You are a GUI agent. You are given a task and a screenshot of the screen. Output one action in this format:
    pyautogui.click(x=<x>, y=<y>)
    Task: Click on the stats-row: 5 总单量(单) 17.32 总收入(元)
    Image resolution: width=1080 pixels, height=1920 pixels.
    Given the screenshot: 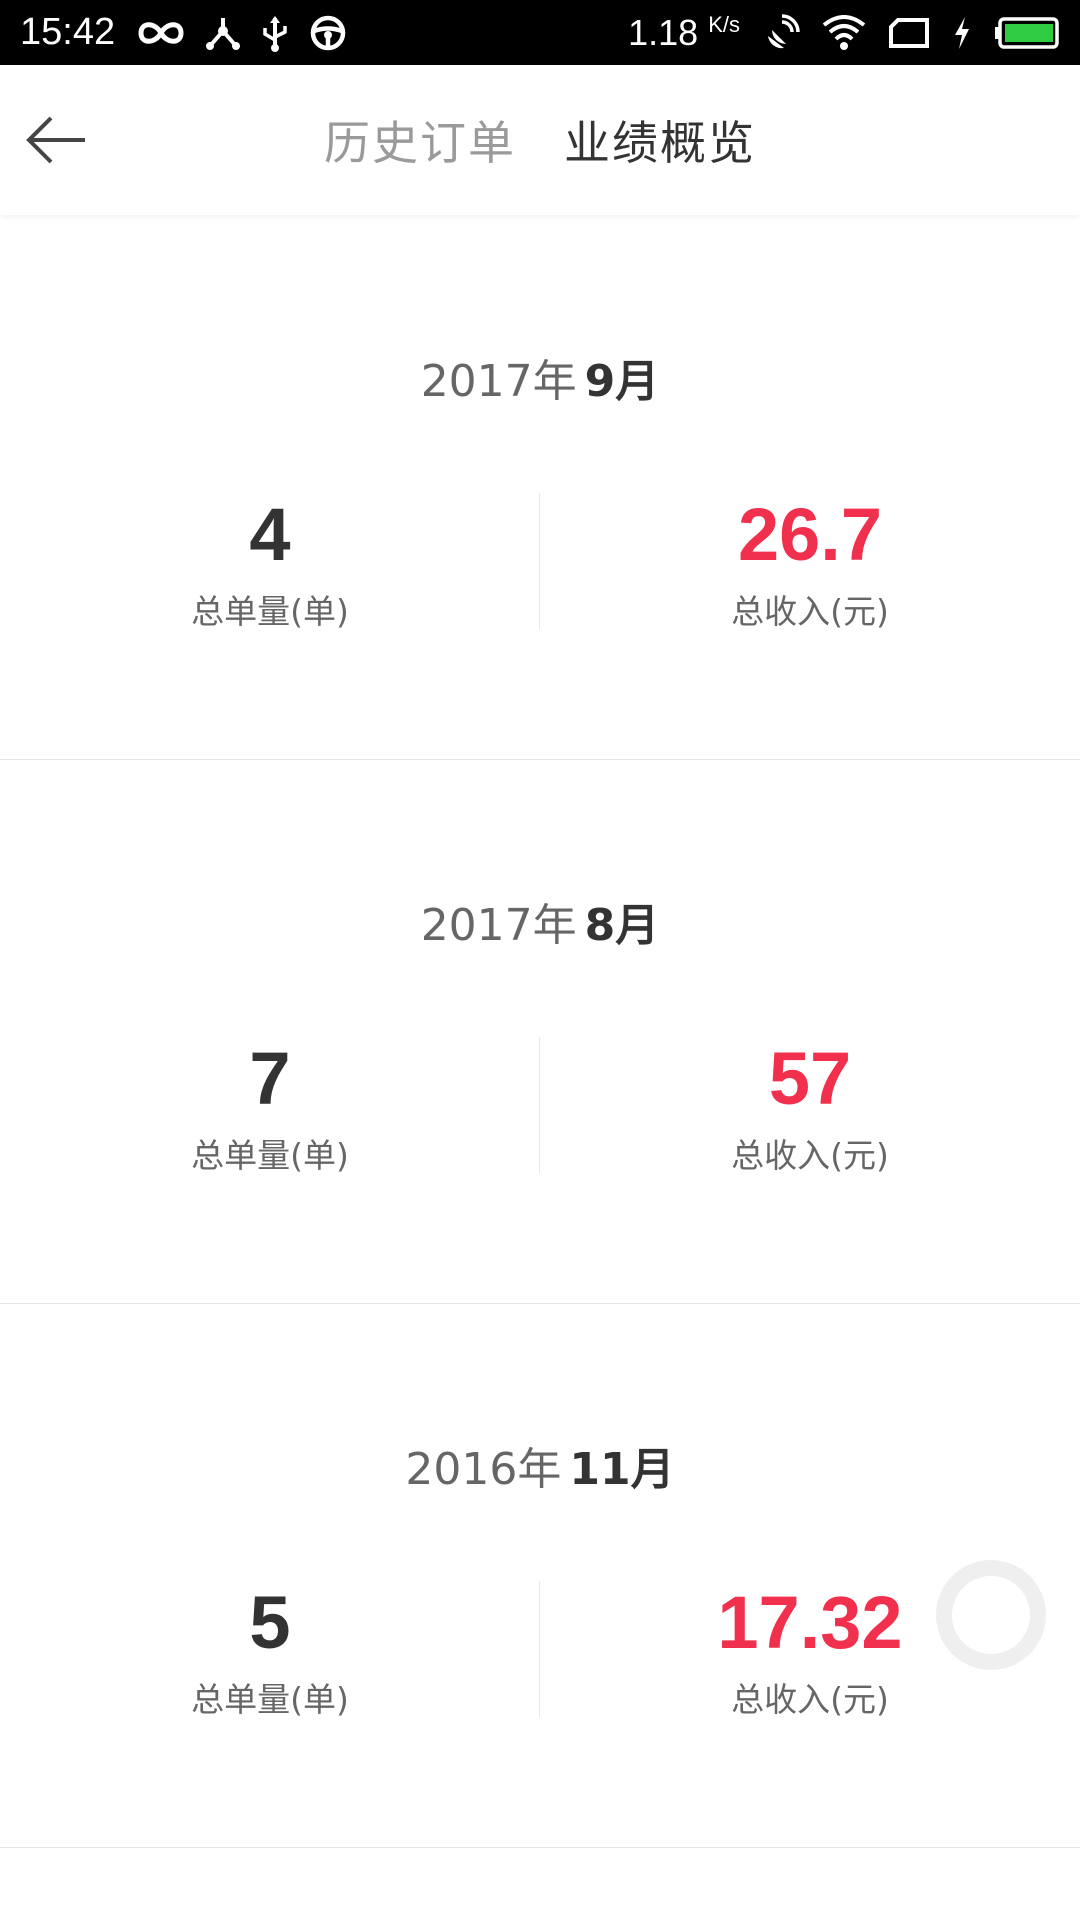 What is the action you would take?
    pyautogui.click(x=540, y=1653)
    